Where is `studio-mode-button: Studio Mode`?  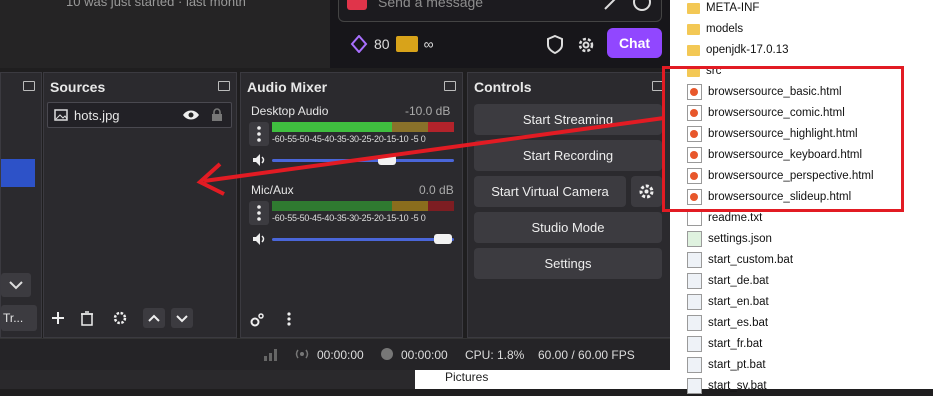 studio-mode-button: Studio Mode is located at coordinates (568, 227).